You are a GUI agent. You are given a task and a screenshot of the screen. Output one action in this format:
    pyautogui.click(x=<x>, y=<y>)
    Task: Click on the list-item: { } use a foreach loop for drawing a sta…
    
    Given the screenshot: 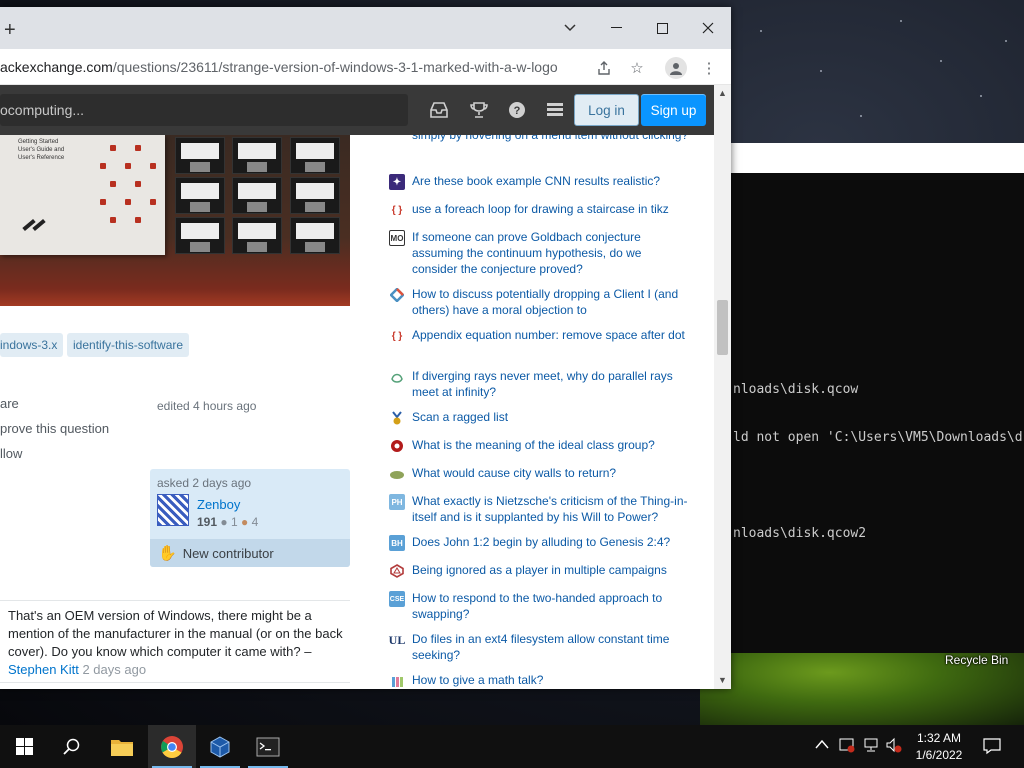 What is the action you would take?
    pyautogui.click(x=539, y=209)
    